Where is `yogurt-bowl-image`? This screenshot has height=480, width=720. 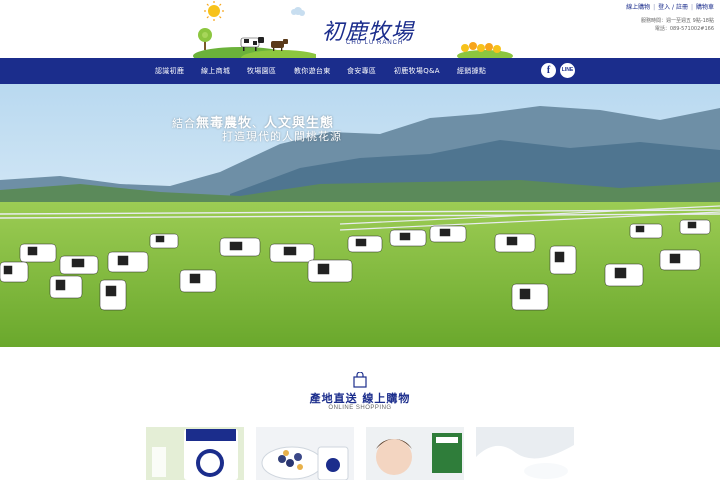
yogurt-bowl-image is located at coordinates (305, 453).